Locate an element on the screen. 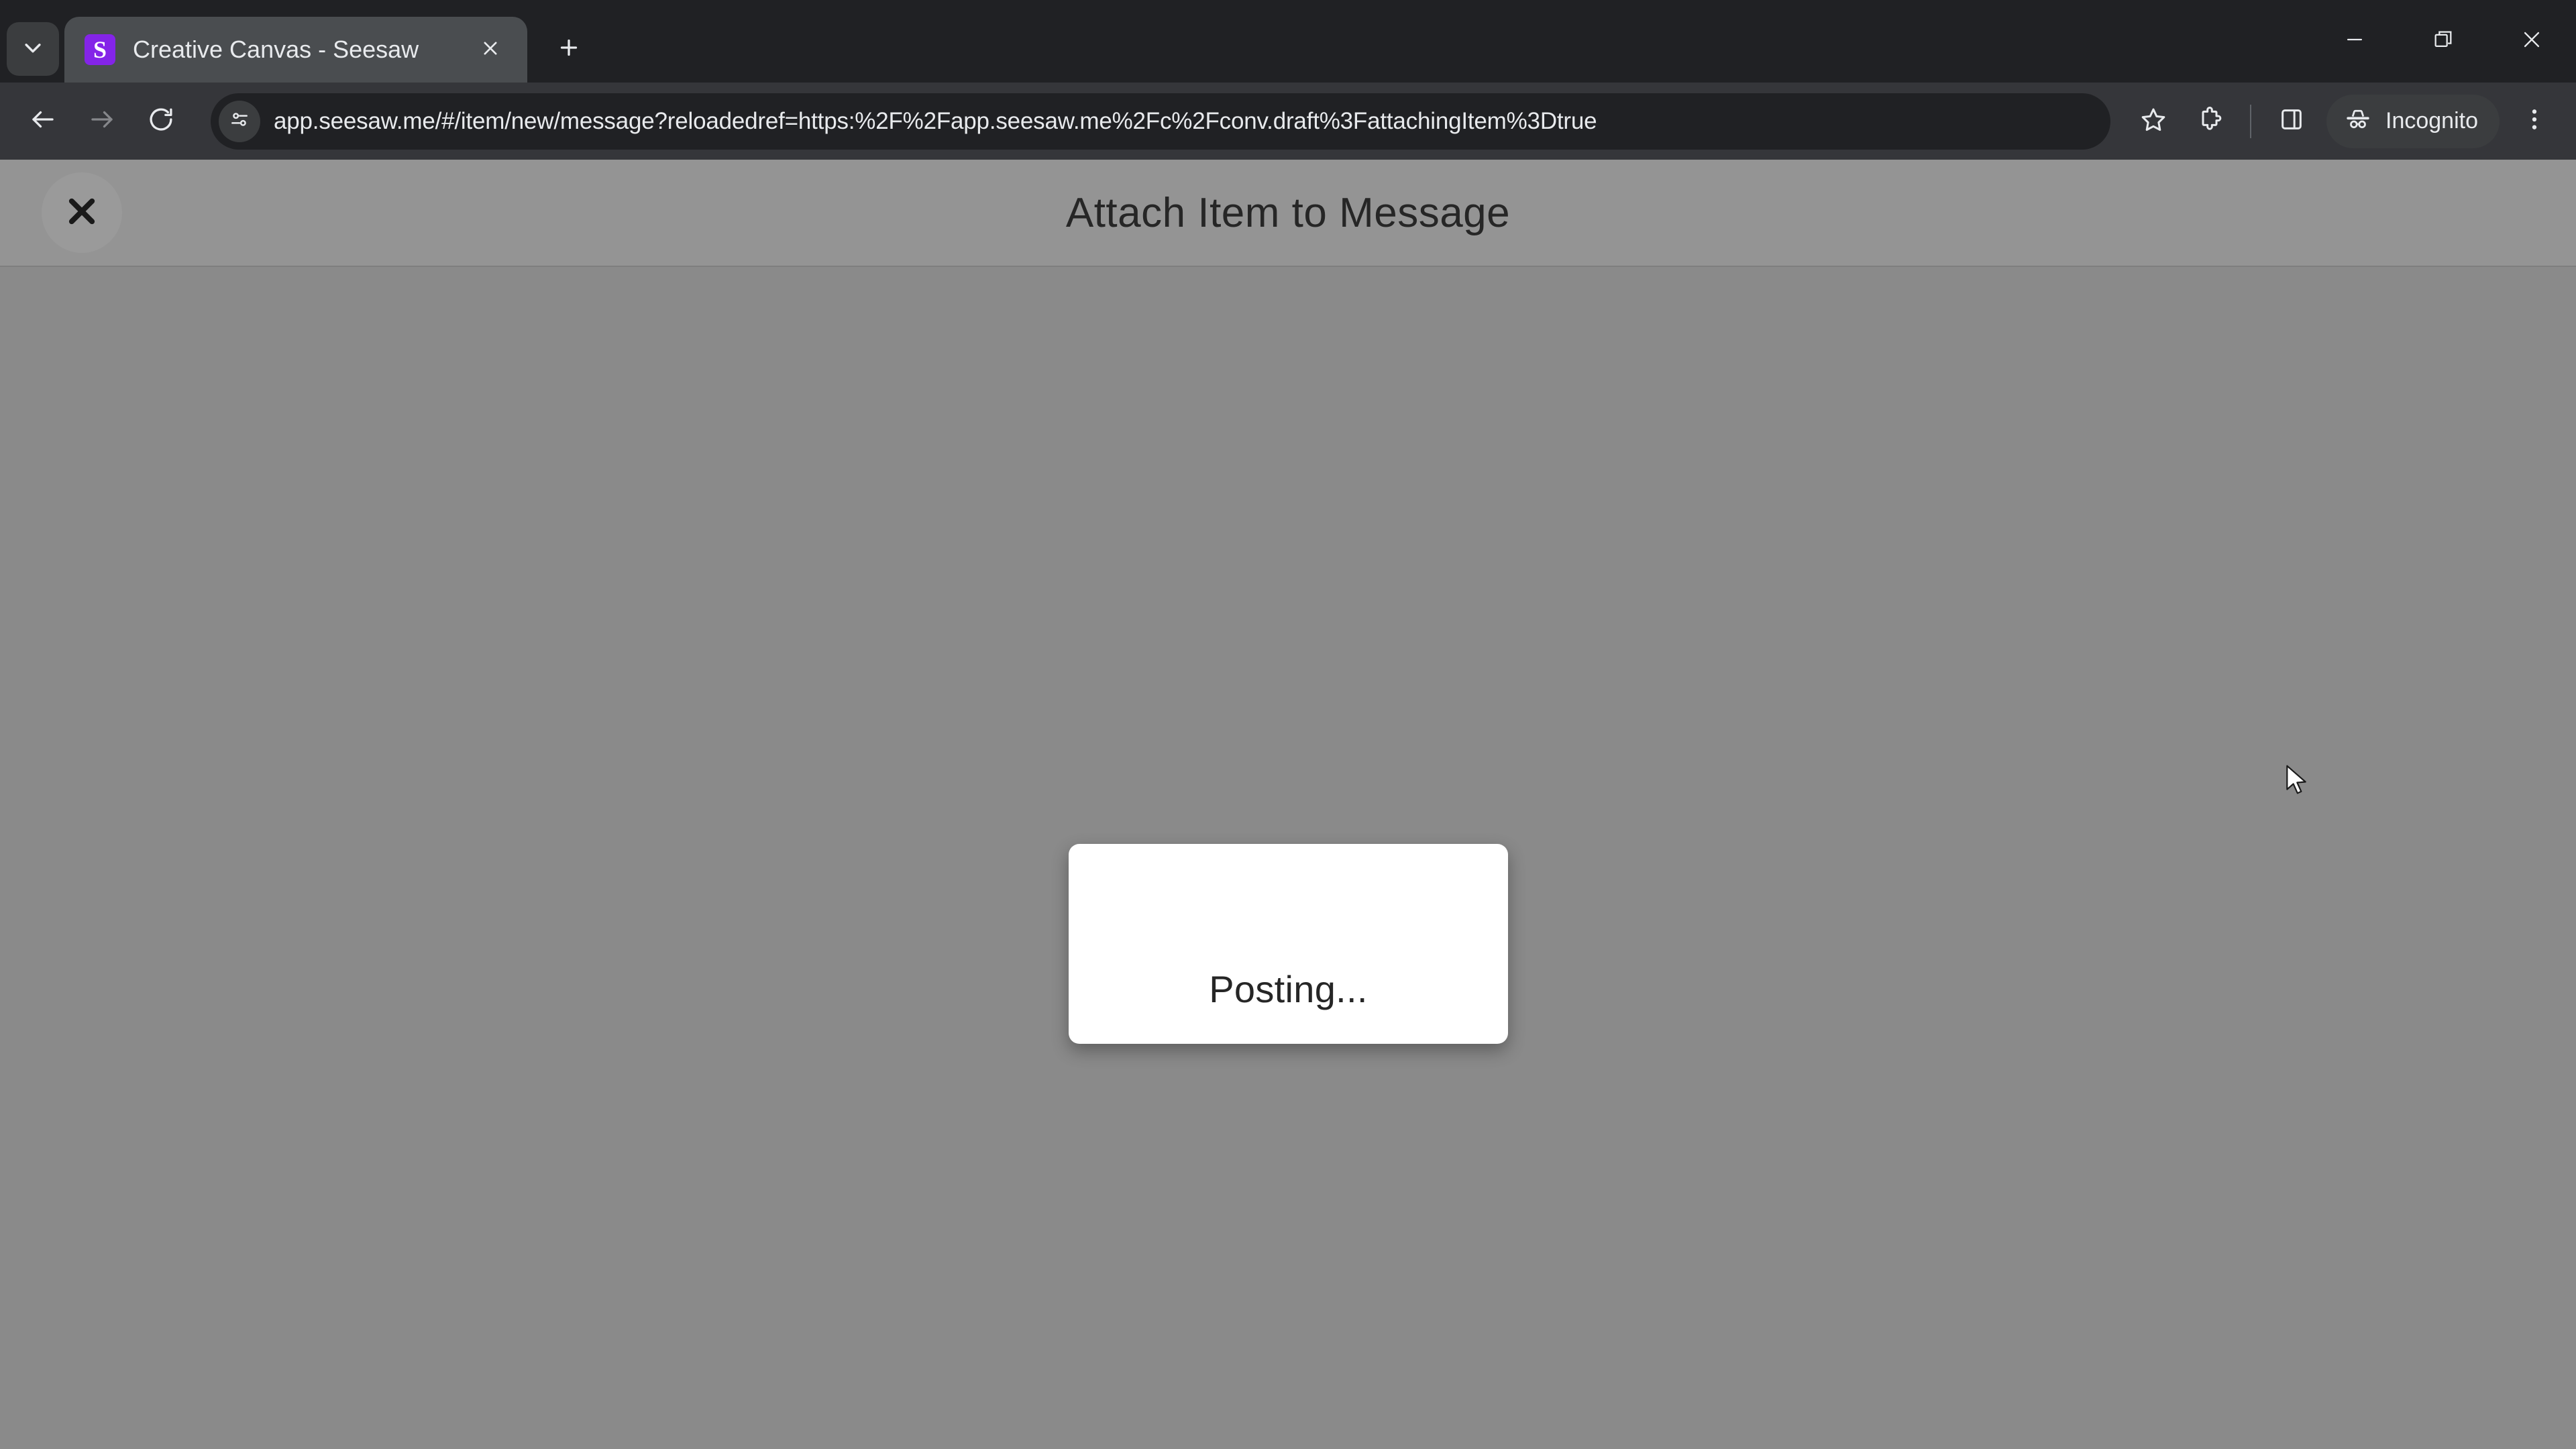 The width and height of the screenshot is (2576, 1449). puzzle-icon is located at coordinates (2209, 121).